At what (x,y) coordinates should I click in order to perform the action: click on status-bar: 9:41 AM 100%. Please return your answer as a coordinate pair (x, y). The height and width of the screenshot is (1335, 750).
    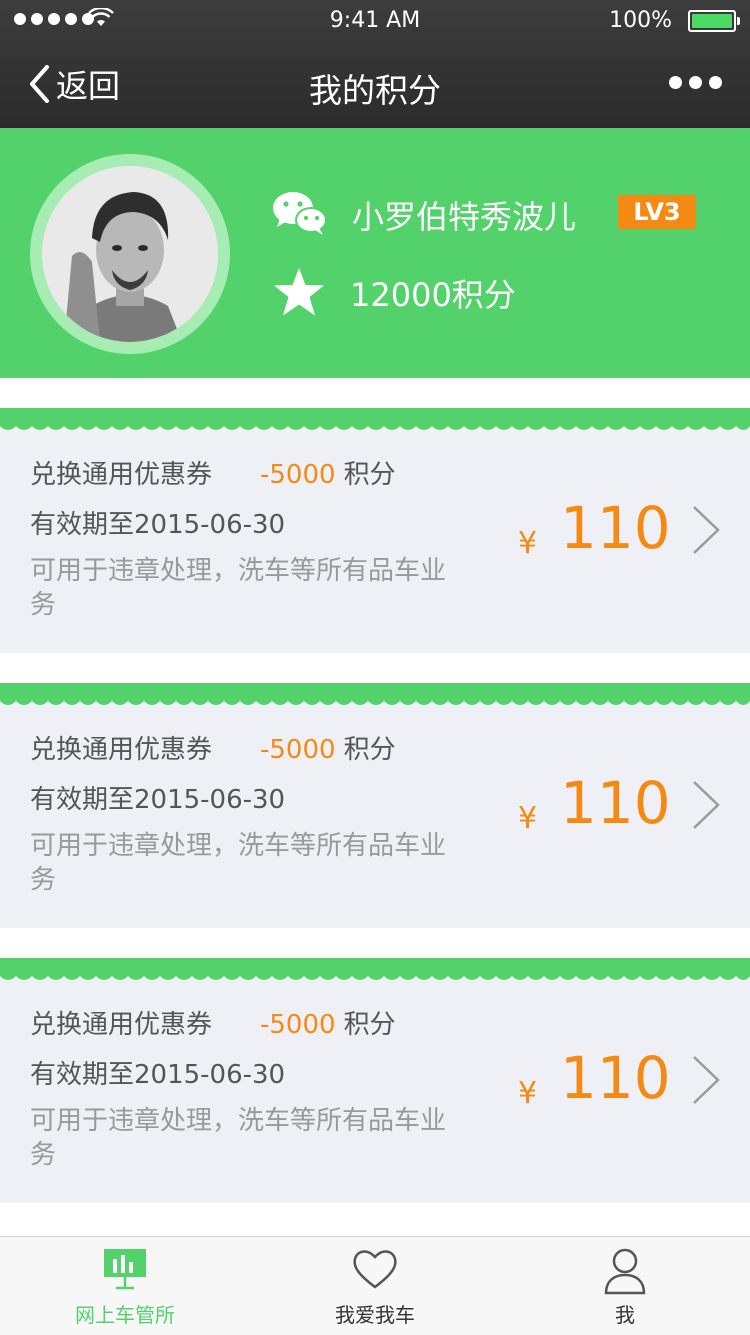
    Looking at the image, I should click on (375, 20).